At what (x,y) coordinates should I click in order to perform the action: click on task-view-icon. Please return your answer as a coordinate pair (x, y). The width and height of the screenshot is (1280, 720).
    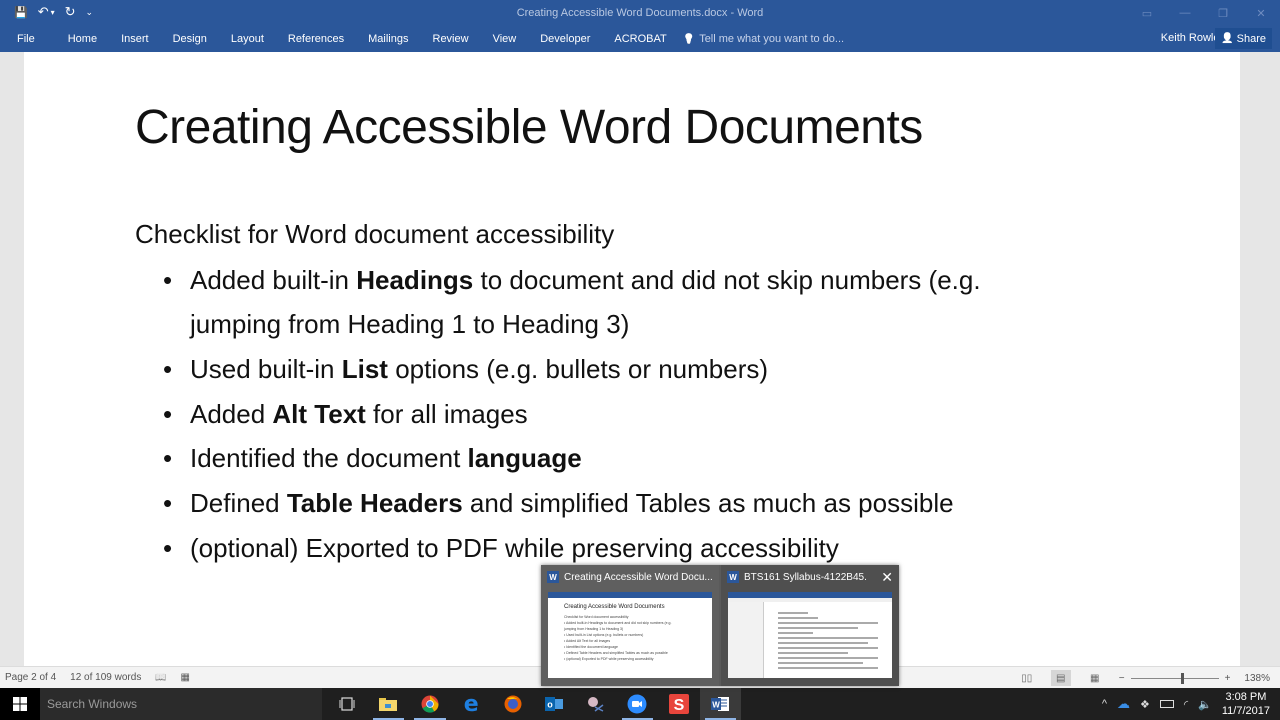
    Looking at the image, I should click on (347, 704).